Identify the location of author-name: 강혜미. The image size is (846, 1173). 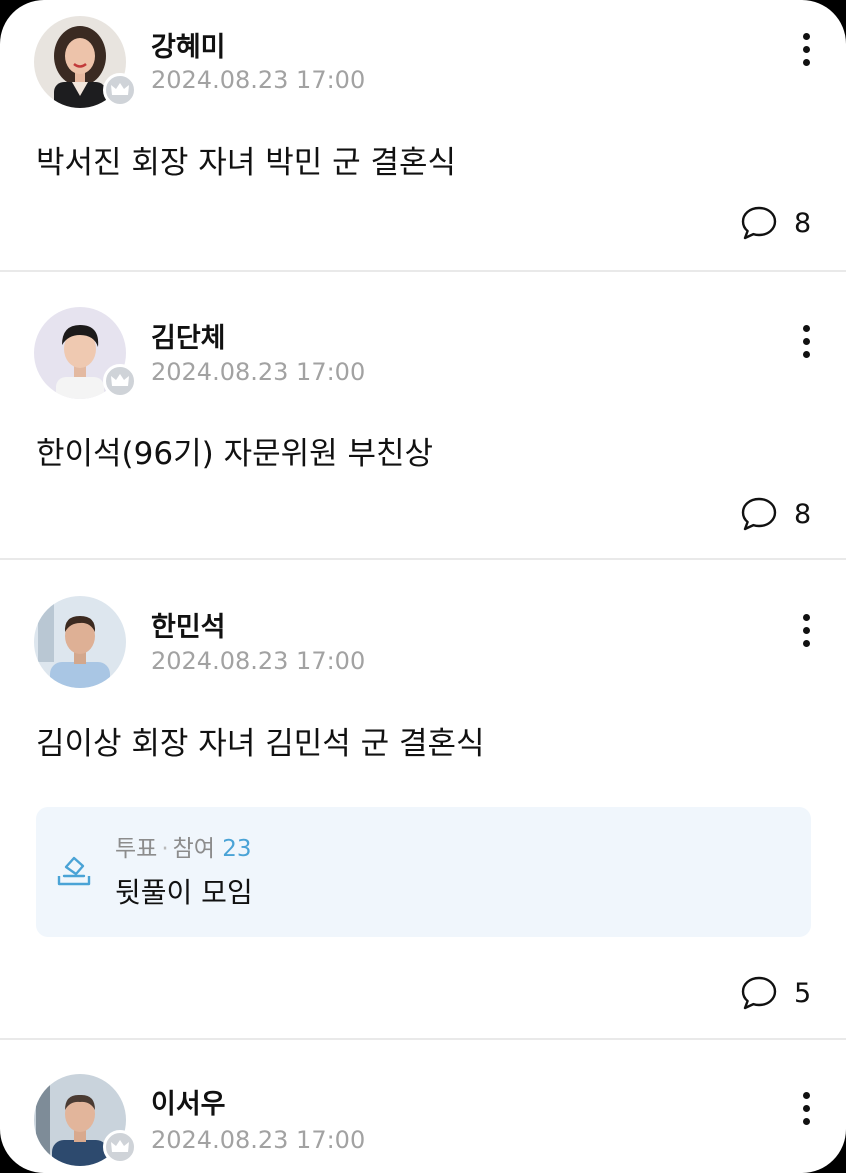
(188, 44).